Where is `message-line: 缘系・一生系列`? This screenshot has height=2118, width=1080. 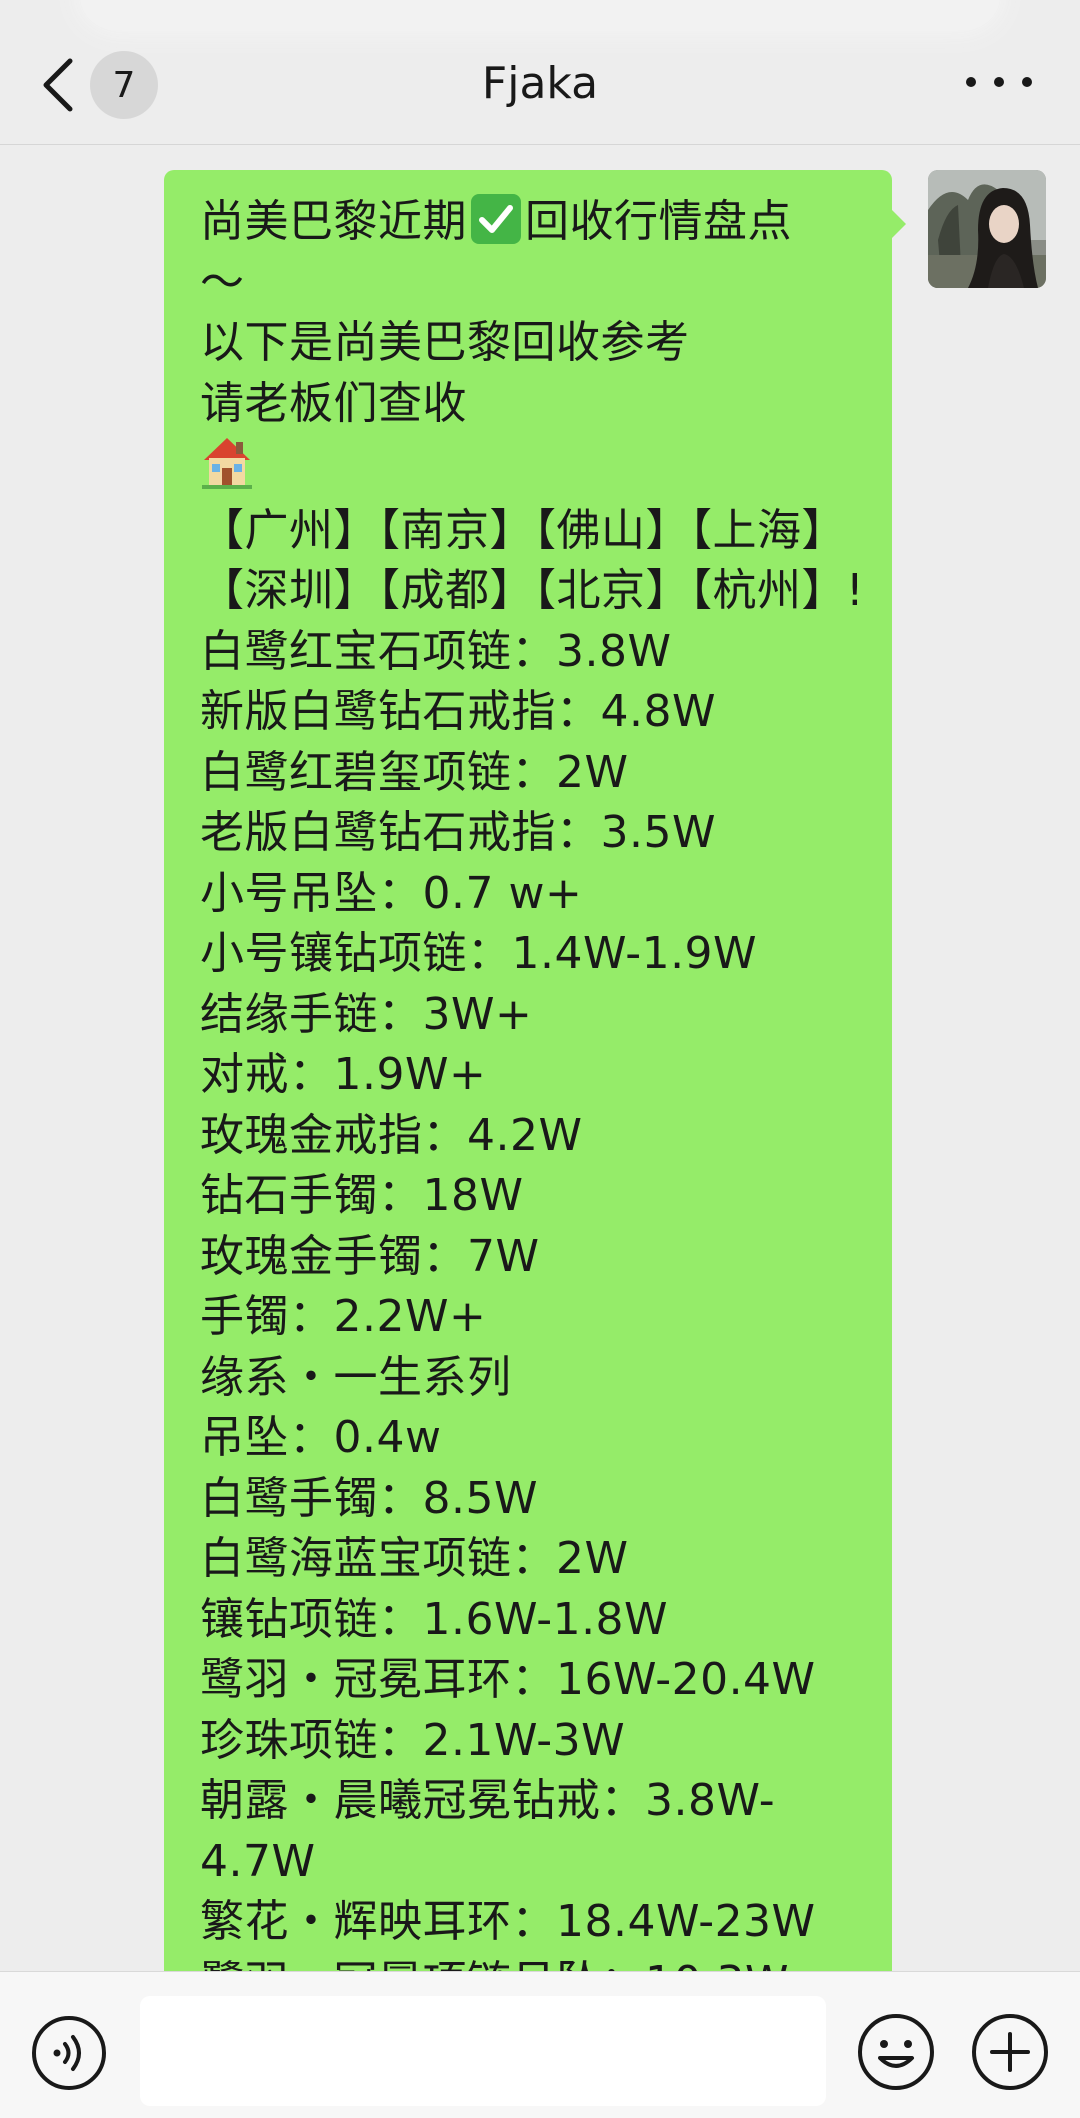
message-line: 缘系・一生系列 is located at coordinates (356, 1377).